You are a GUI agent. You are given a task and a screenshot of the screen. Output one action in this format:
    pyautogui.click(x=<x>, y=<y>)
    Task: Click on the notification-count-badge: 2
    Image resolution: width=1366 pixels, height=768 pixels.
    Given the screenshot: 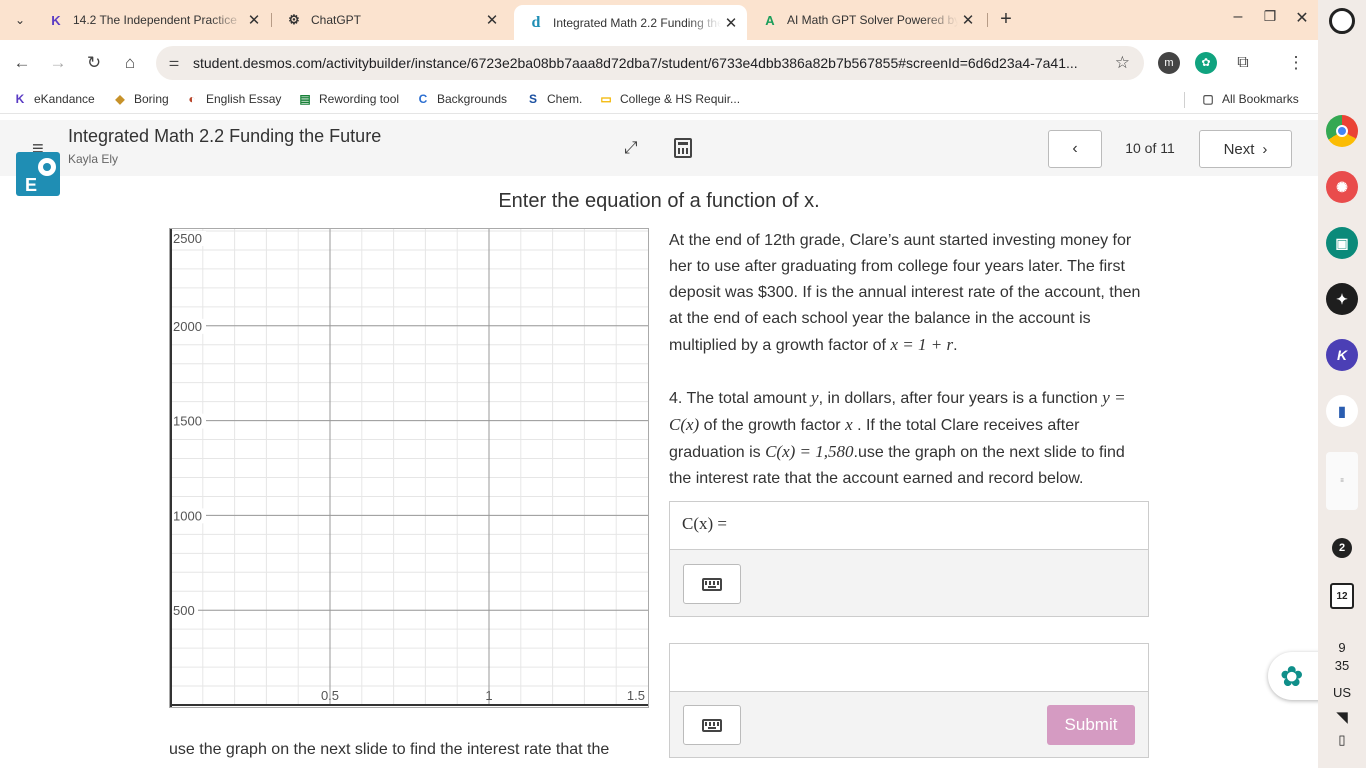 What is the action you would take?
    pyautogui.click(x=1342, y=548)
    